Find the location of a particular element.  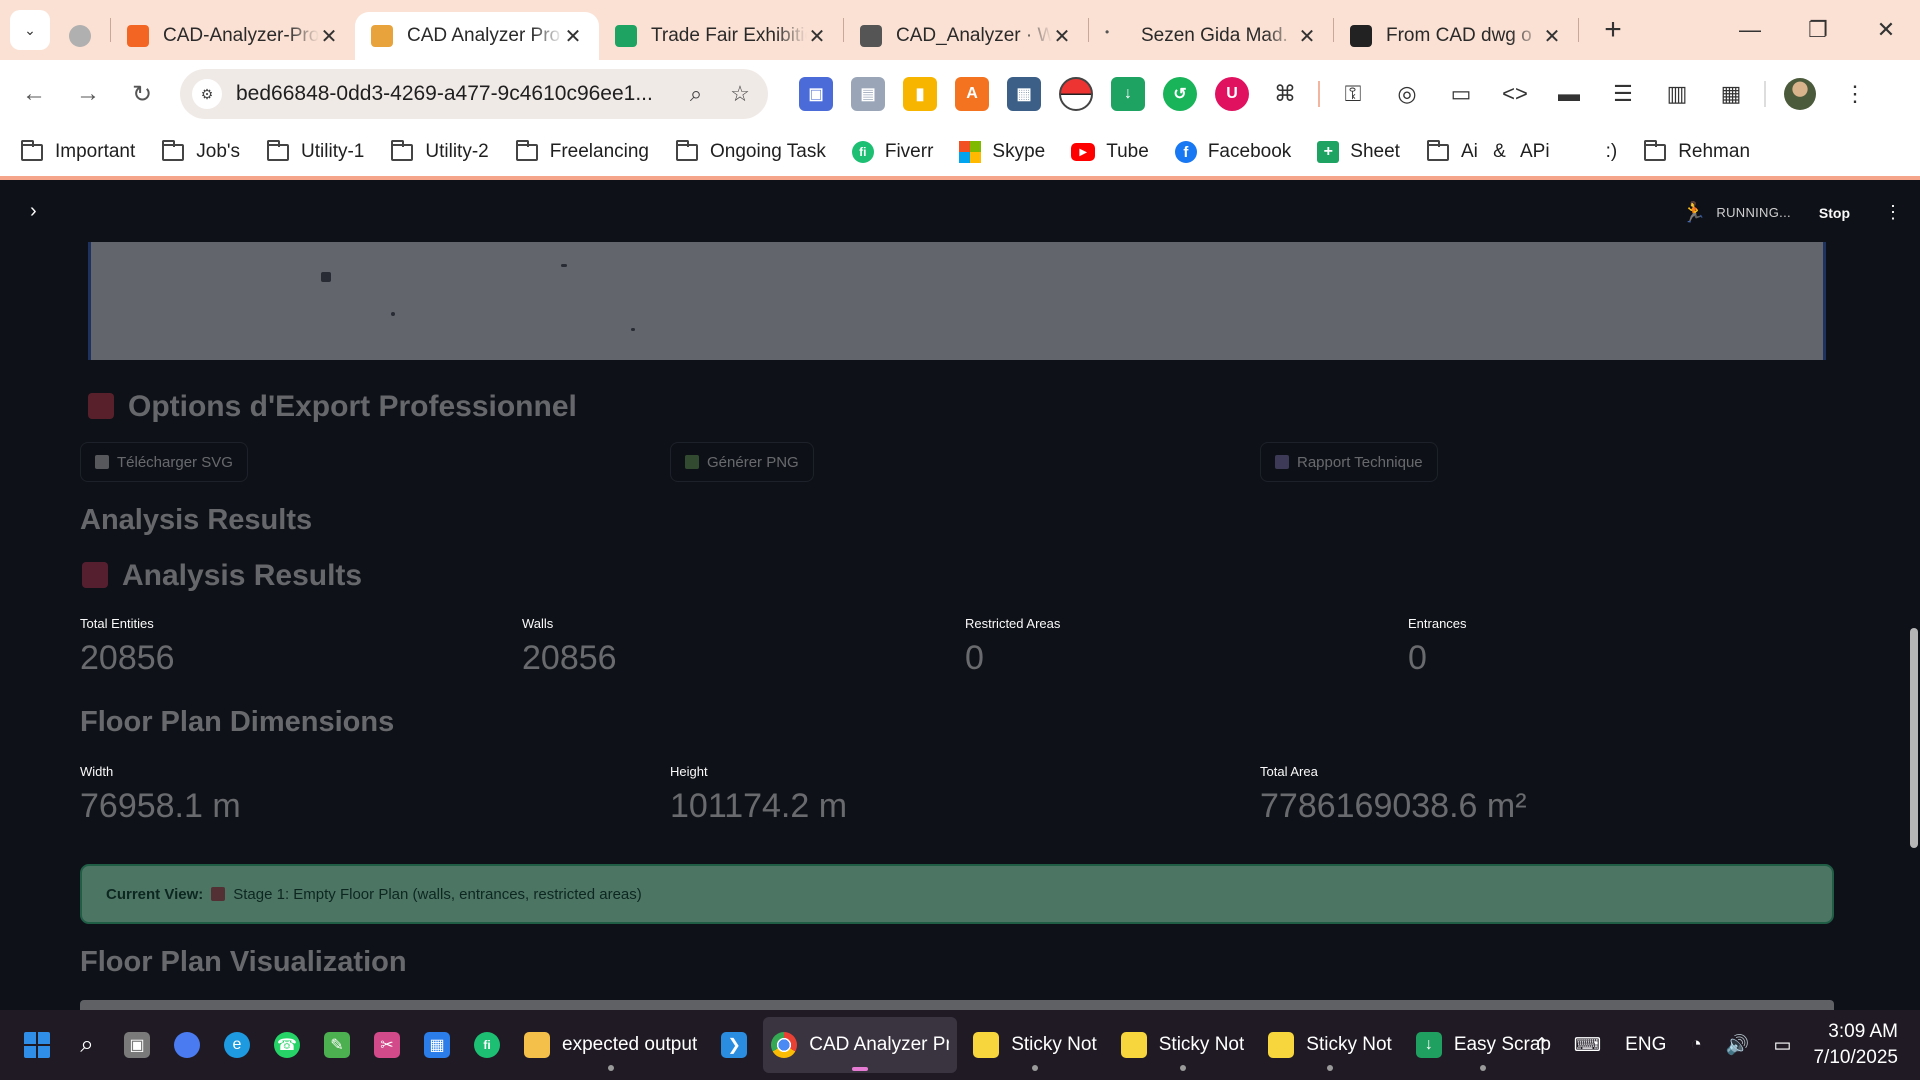

reader-mode-icon: ▥ is located at coordinates (1677, 94).